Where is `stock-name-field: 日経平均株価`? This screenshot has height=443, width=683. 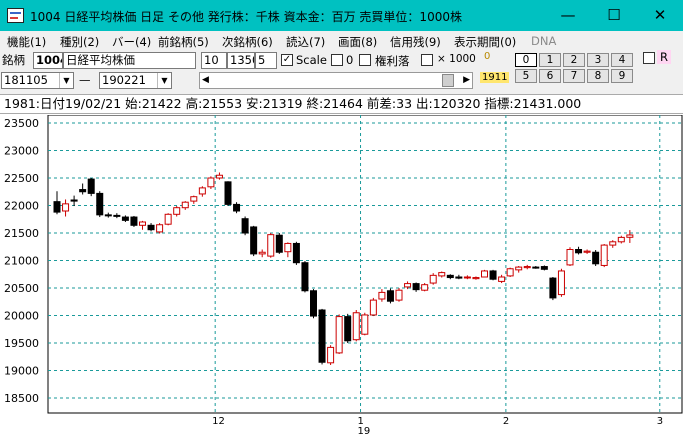
stock-name-field: 日経平均株価 is located at coordinates (129, 60).